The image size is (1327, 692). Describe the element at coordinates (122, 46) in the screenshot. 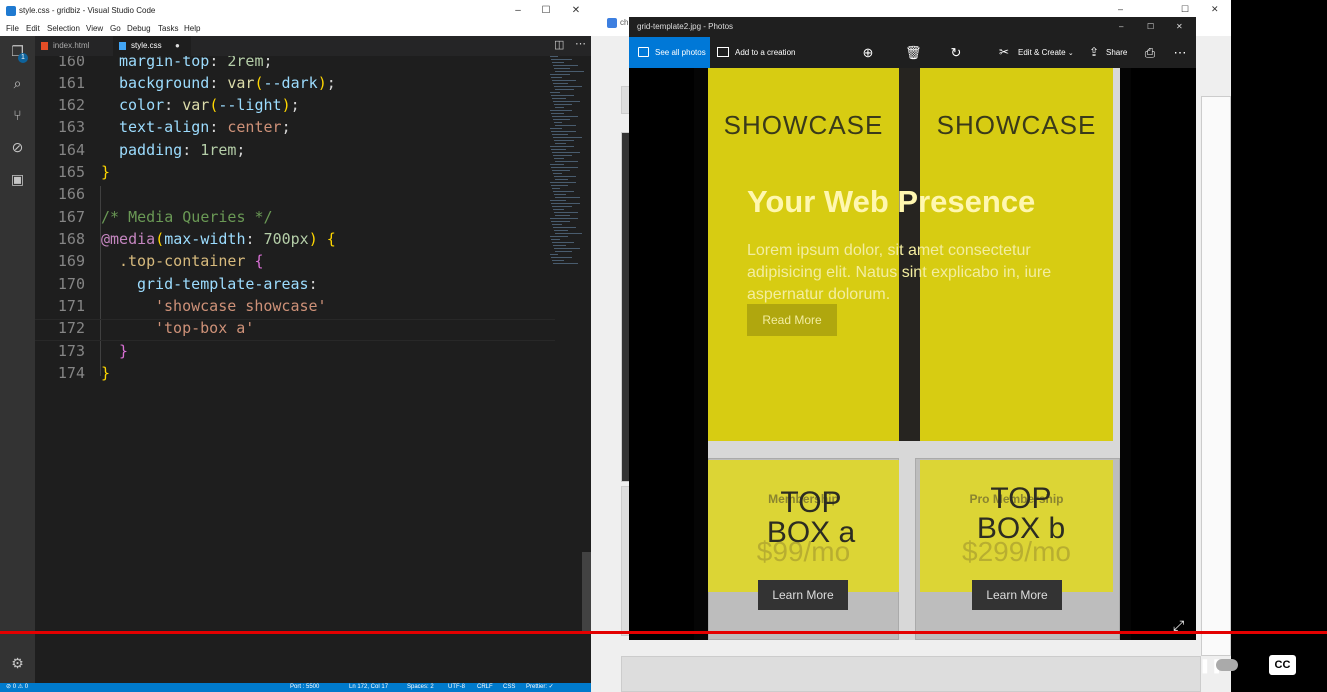

I see `css-file-icon` at that location.